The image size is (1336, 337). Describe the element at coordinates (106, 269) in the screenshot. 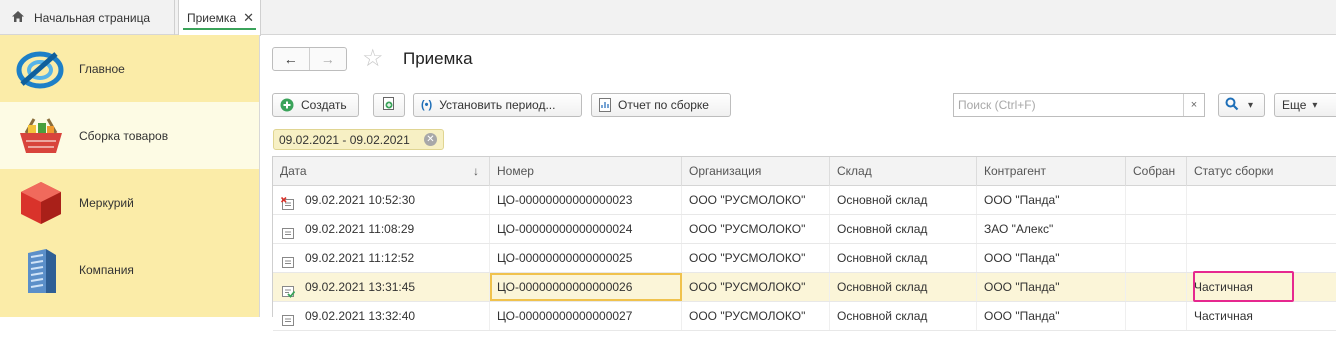

I see `sidebar-item-label: Компания` at that location.